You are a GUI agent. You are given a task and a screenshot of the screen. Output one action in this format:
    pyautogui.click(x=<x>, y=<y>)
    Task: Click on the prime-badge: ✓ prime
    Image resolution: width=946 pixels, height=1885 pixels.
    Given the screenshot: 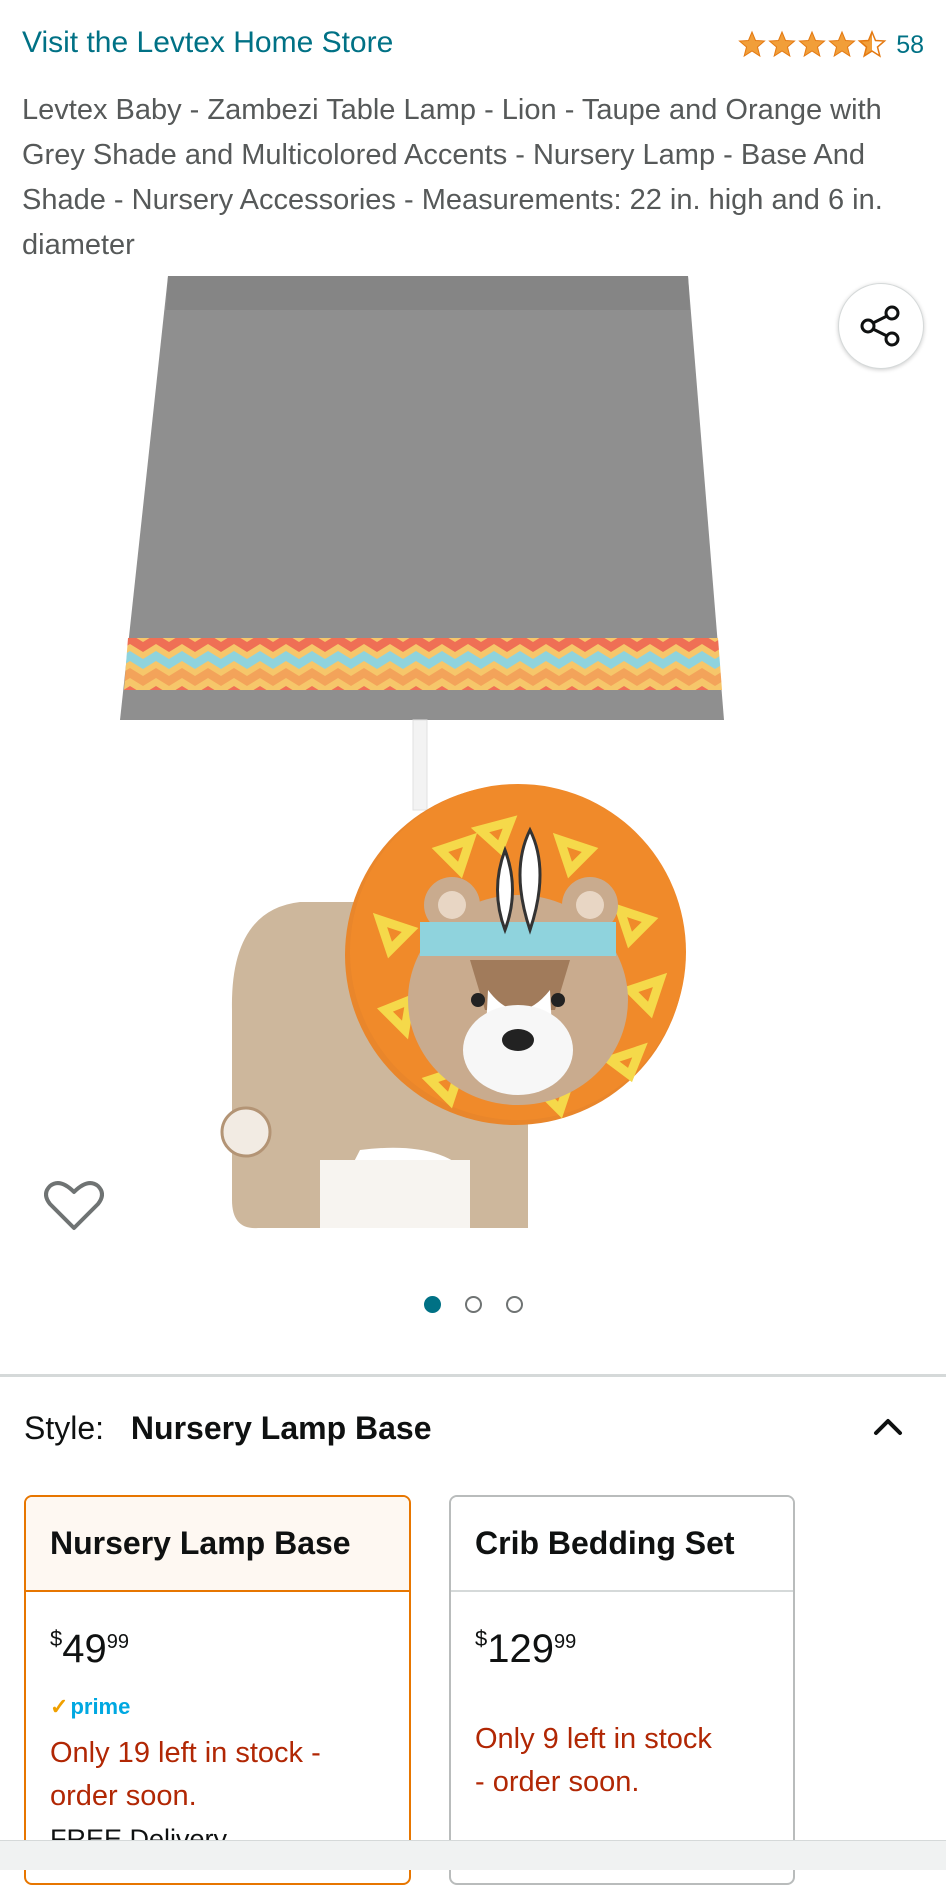 What is the action you would take?
    pyautogui.click(x=90, y=1706)
    